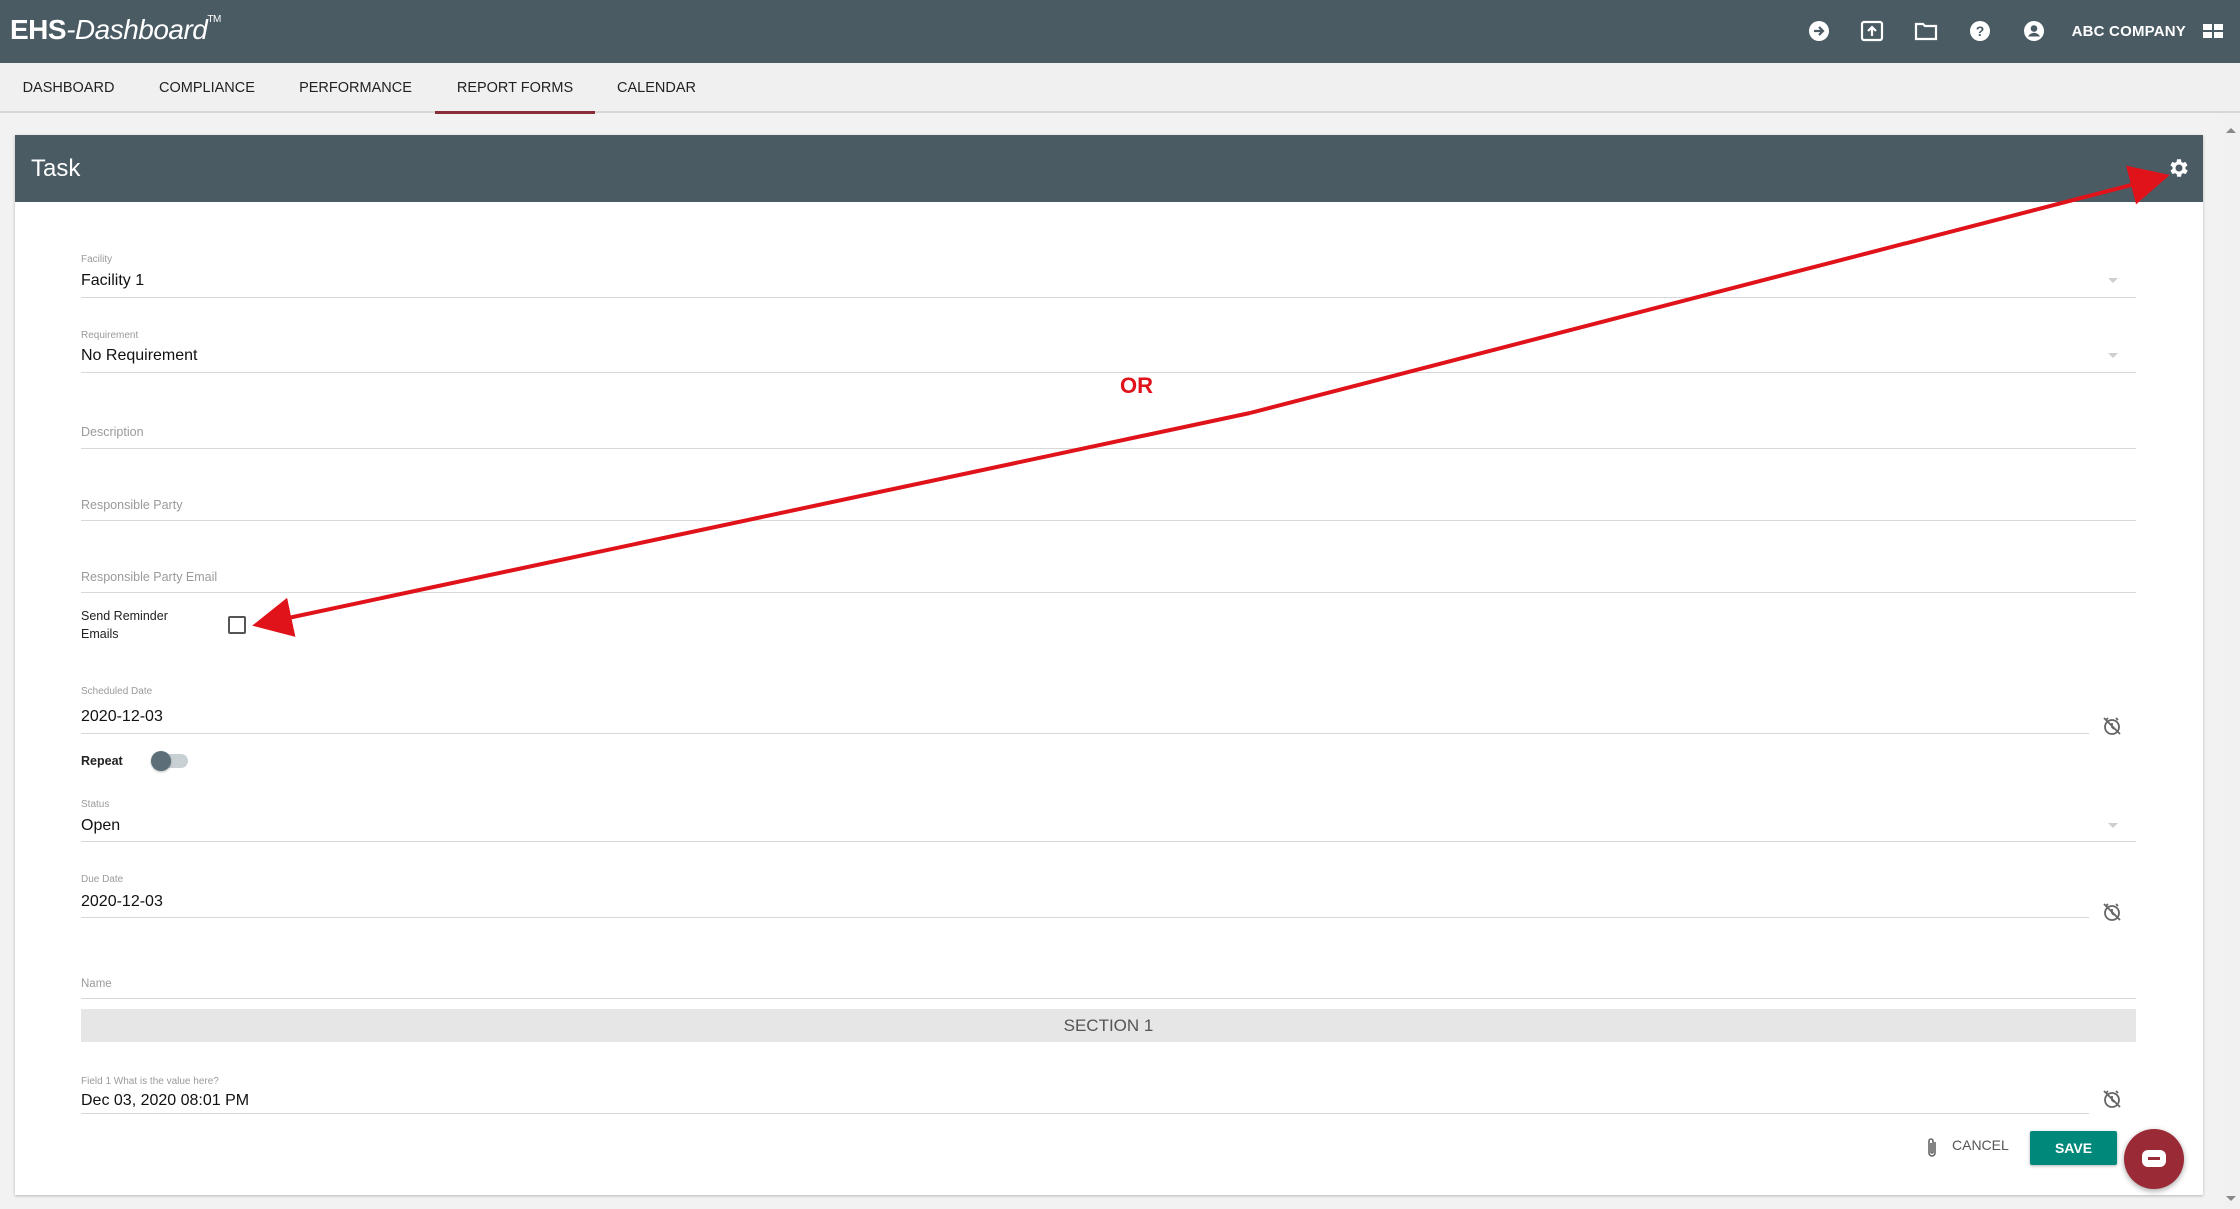  Describe the element at coordinates (1108, 501) in the screenshot. I see `responsible-party-field: Responsible Party` at that location.